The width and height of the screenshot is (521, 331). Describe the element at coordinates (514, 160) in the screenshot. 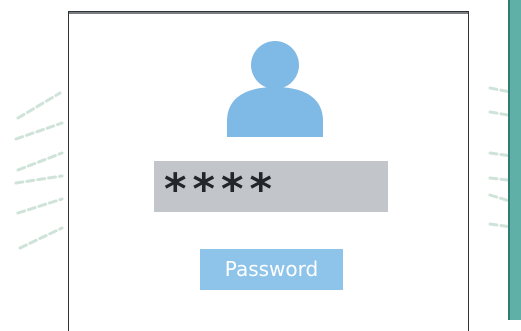

I see `edge-stripe` at that location.